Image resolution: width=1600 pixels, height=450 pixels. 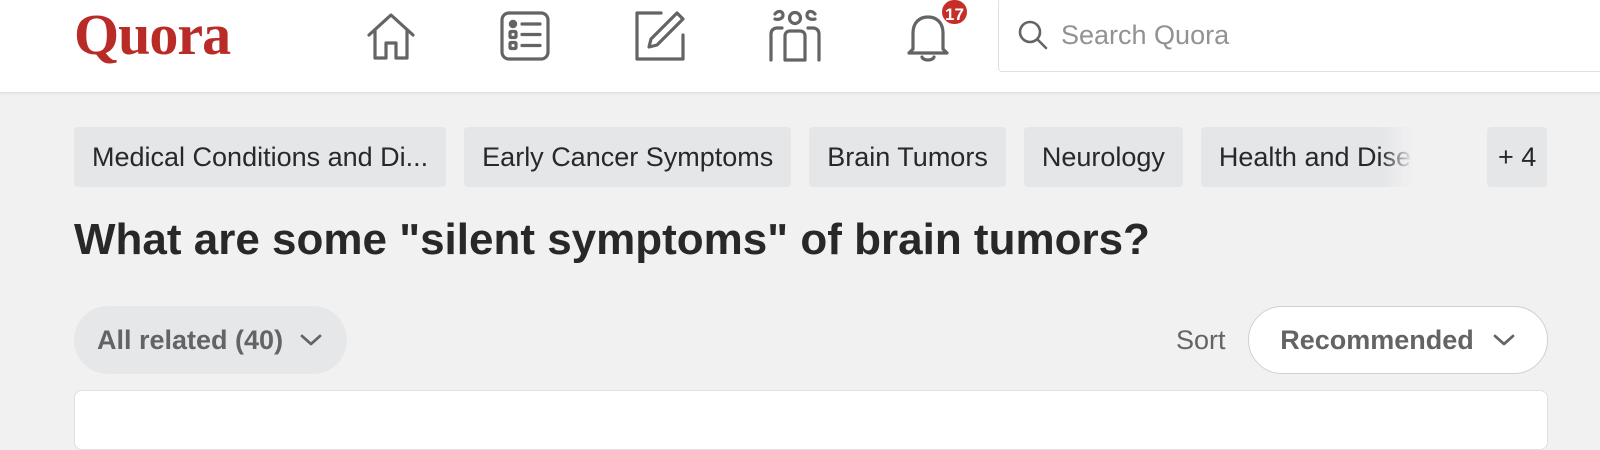 I want to click on more-topics-button: + 4, so click(x=1517, y=157).